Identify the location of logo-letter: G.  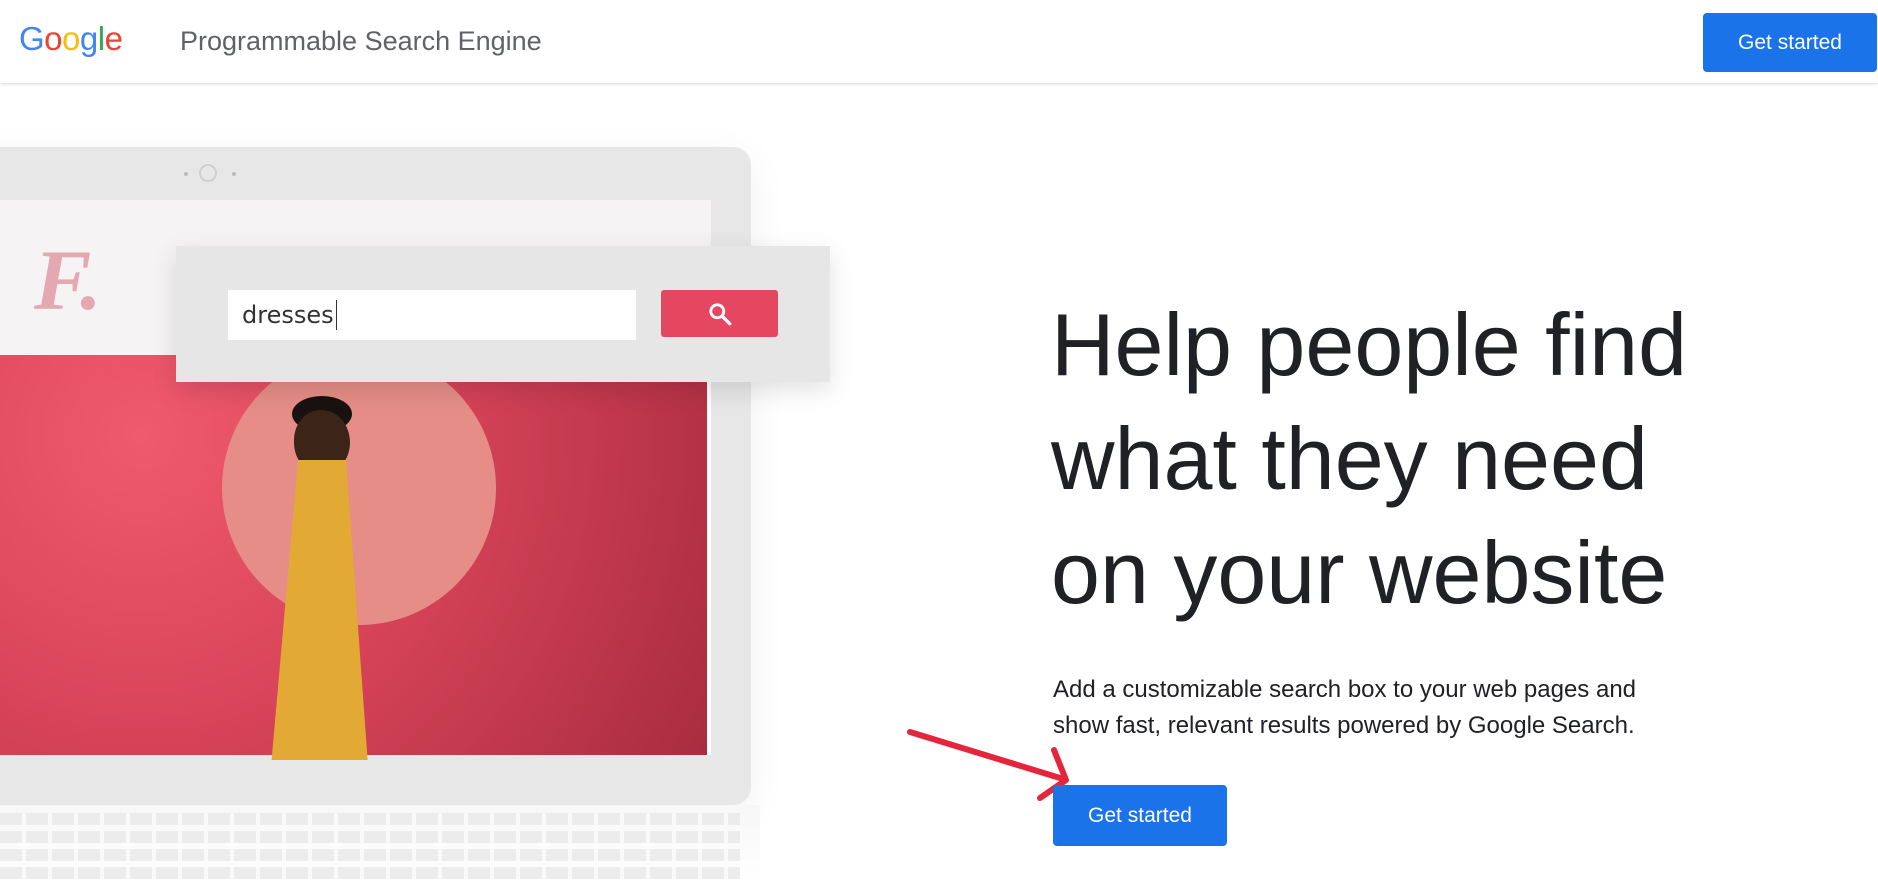
(32, 38).